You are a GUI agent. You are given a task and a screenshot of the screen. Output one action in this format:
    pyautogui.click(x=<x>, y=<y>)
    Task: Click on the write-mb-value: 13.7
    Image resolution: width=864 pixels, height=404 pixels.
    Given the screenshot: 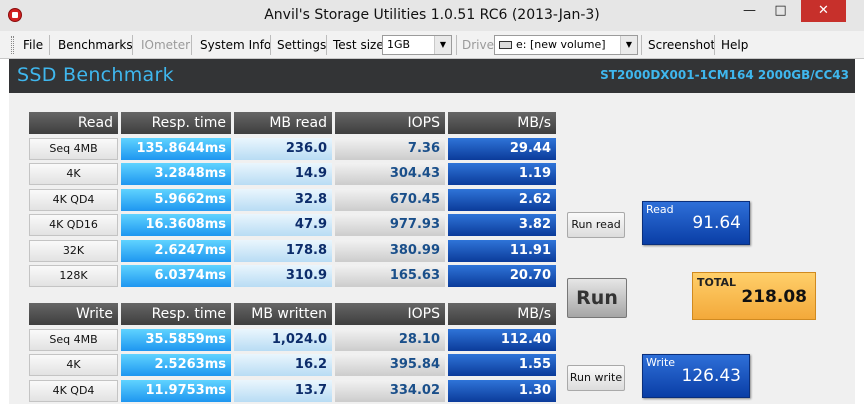 What is the action you would take?
    pyautogui.click(x=283, y=391)
    